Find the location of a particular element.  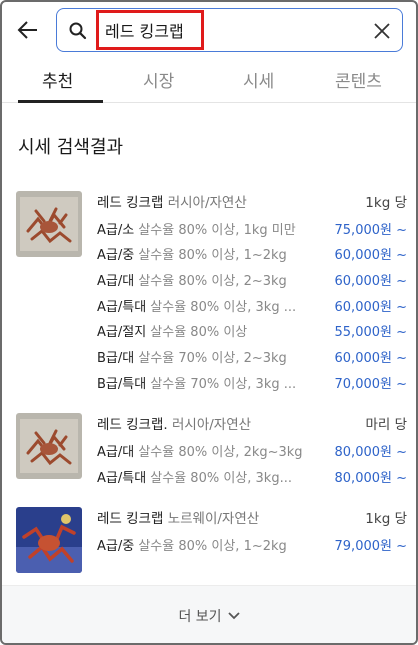

header is located at coordinates (209, 30).